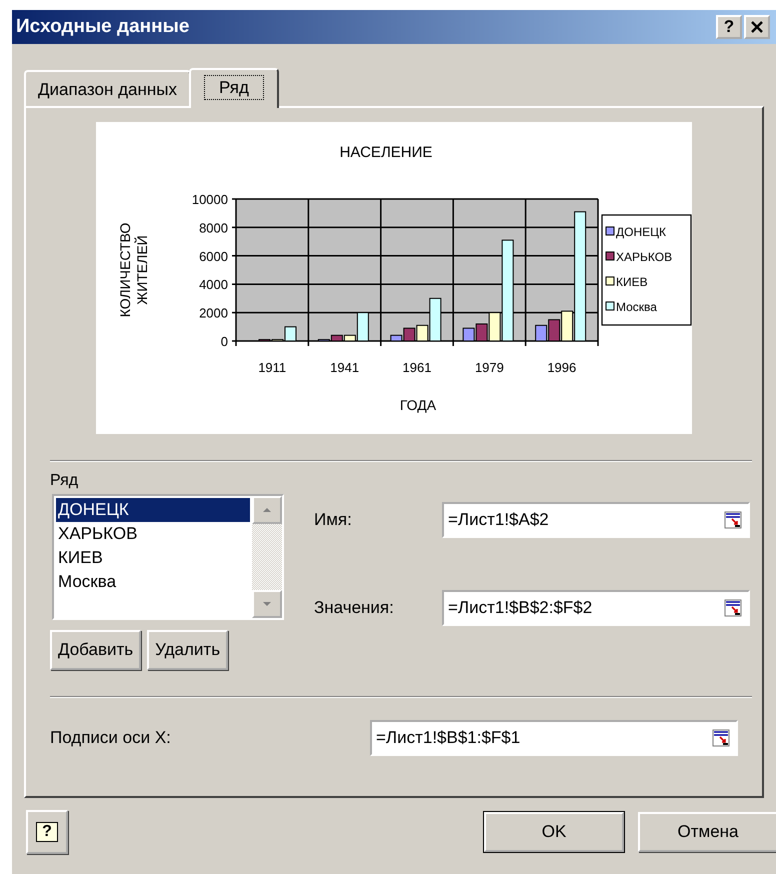  I want to click on x-tick-label: 1941, so click(345, 367).